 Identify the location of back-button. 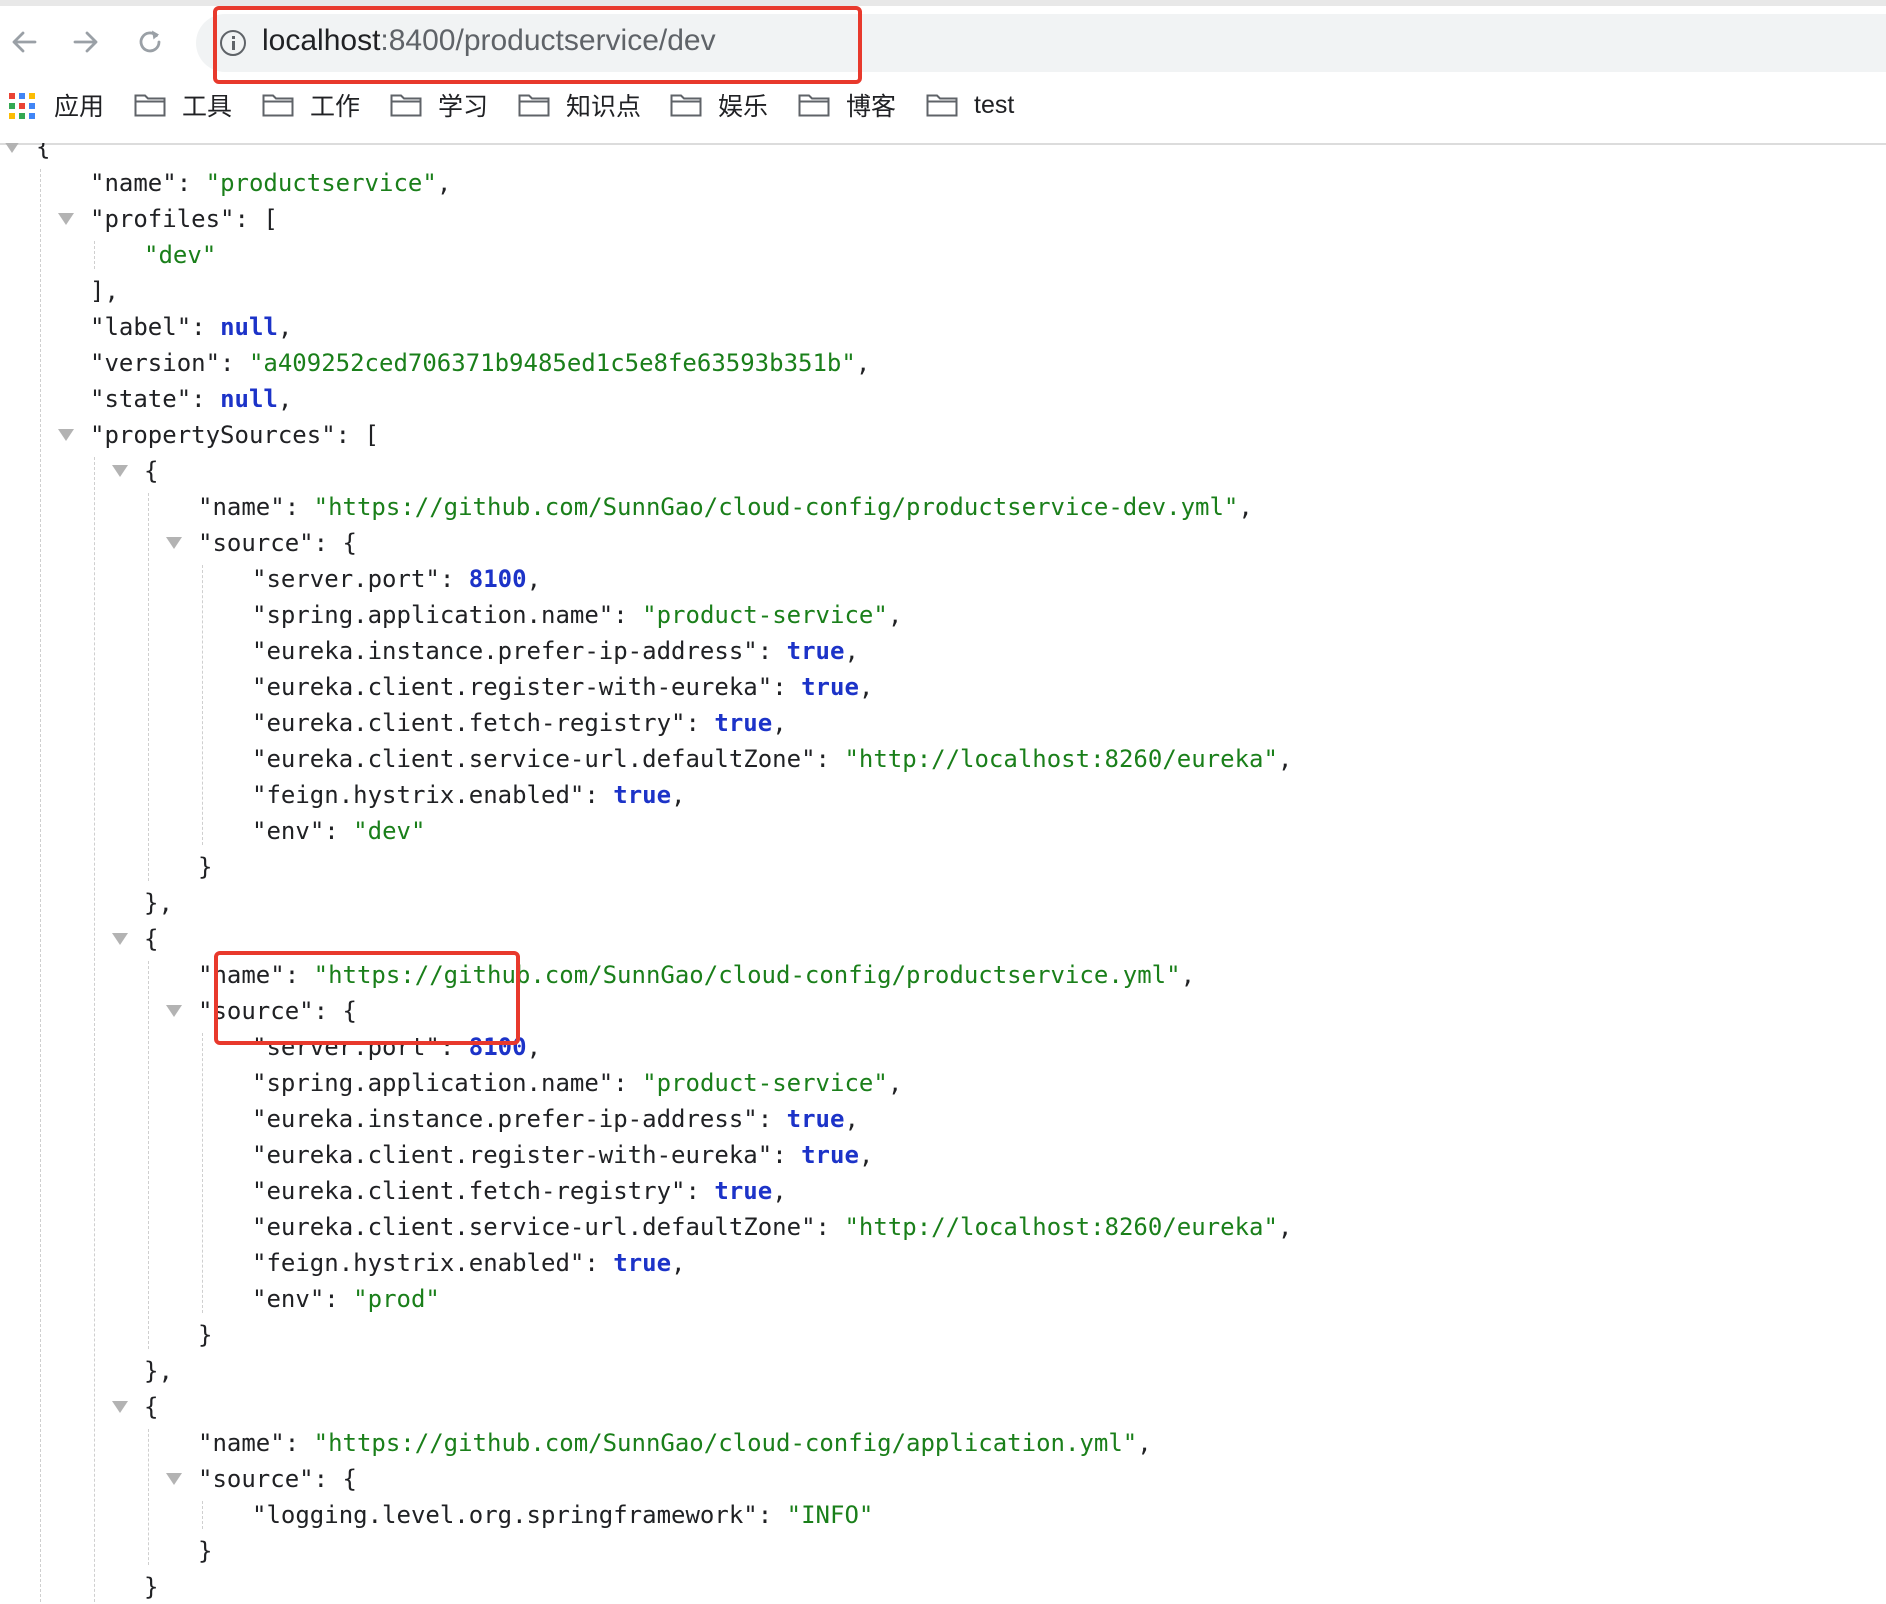
(24, 42).